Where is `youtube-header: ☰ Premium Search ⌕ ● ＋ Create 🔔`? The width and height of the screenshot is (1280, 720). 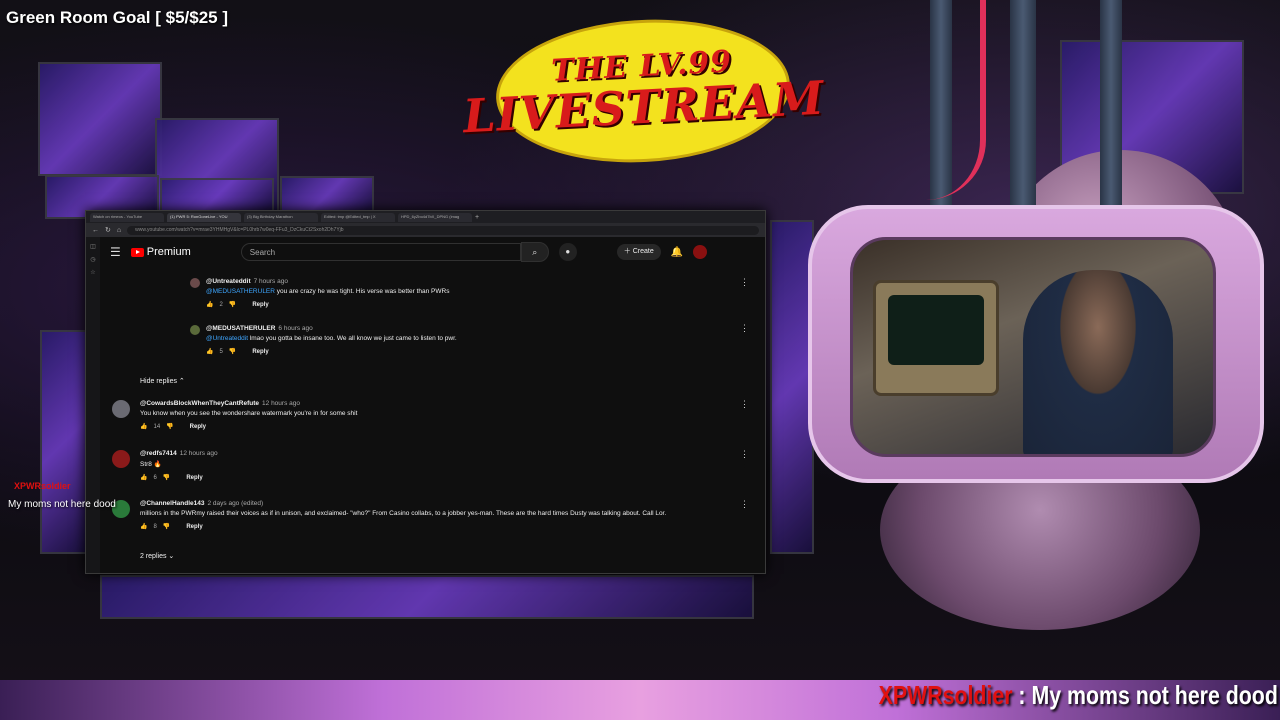 youtube-header: ☰ Premium Search ⌕ ● ＋ Create 🔔 is located at coordinates (432, 252).